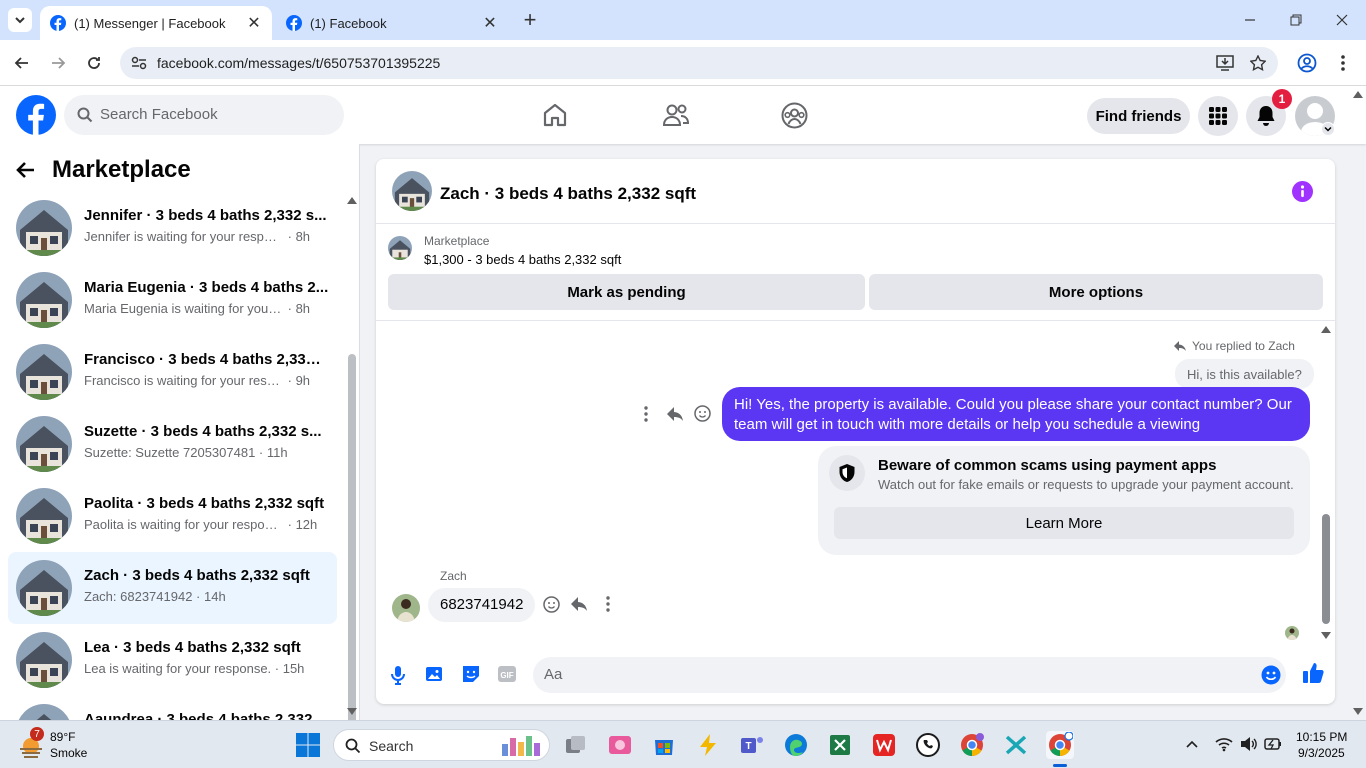 Image resolution: width=1366 pixels, height=768 pixels. Describe the element at coordinates (412, 191) in the screenshot. I see `chat-avatar` at that location.